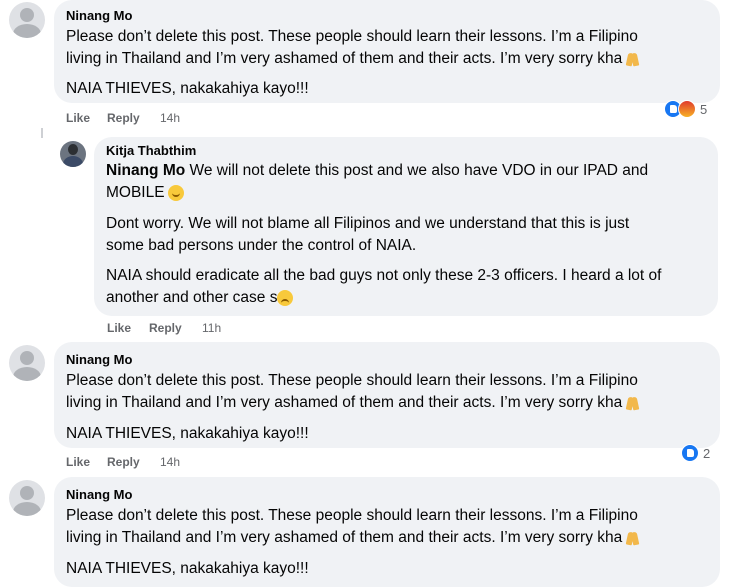  I want to click on reaction-summary: 5, so click(685, 109).